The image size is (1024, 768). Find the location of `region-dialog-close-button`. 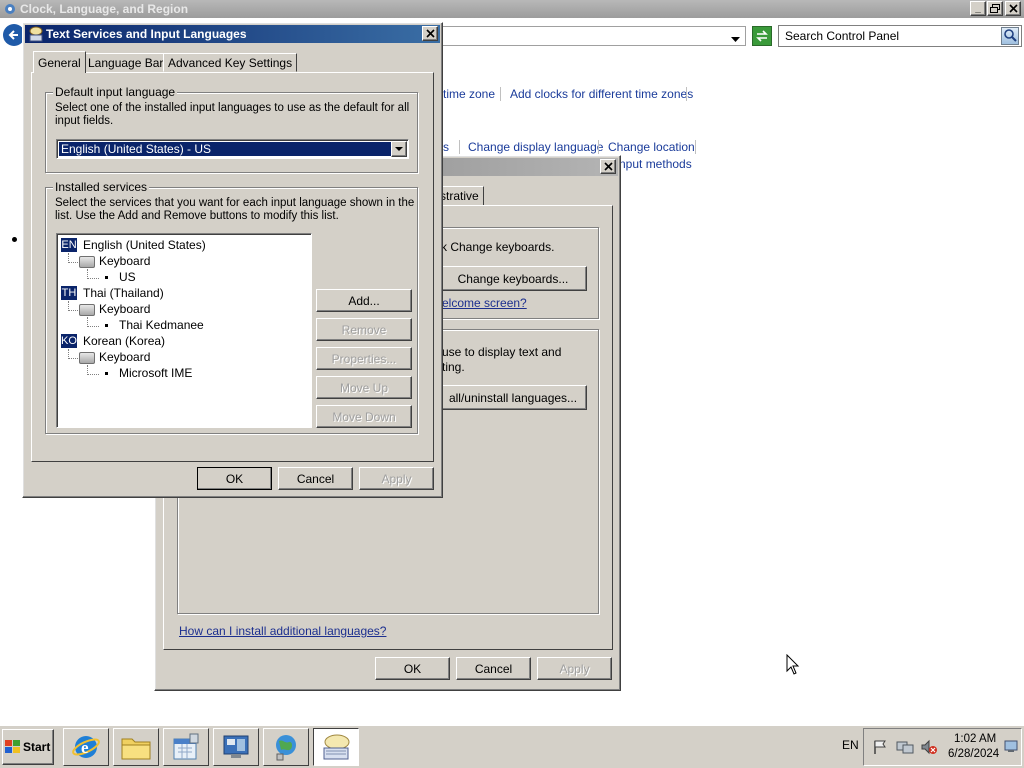

region-dialog-close-button is located at coordinates (608, 166).